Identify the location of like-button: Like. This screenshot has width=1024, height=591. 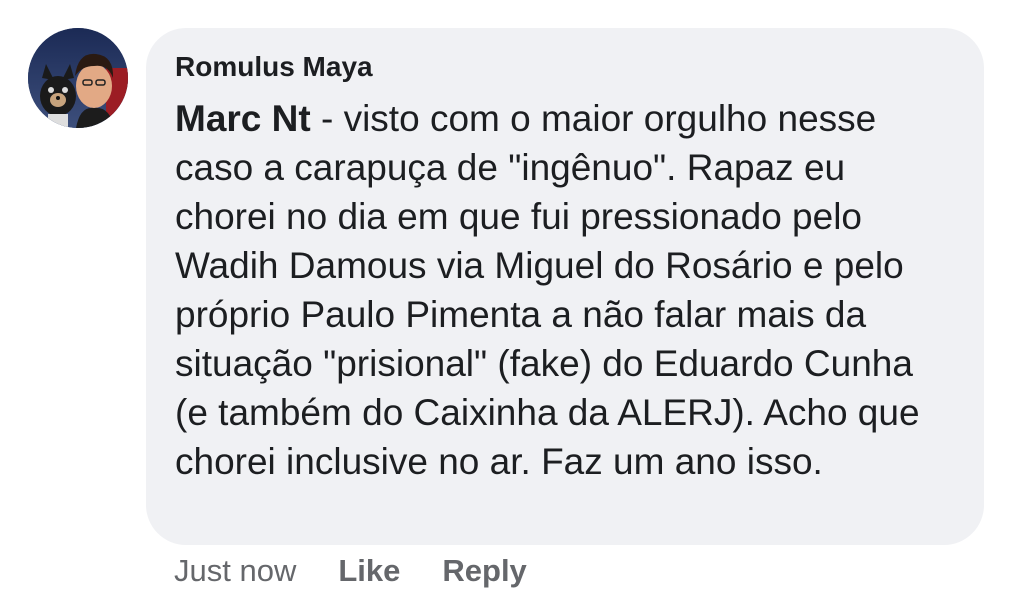
(369, 571).